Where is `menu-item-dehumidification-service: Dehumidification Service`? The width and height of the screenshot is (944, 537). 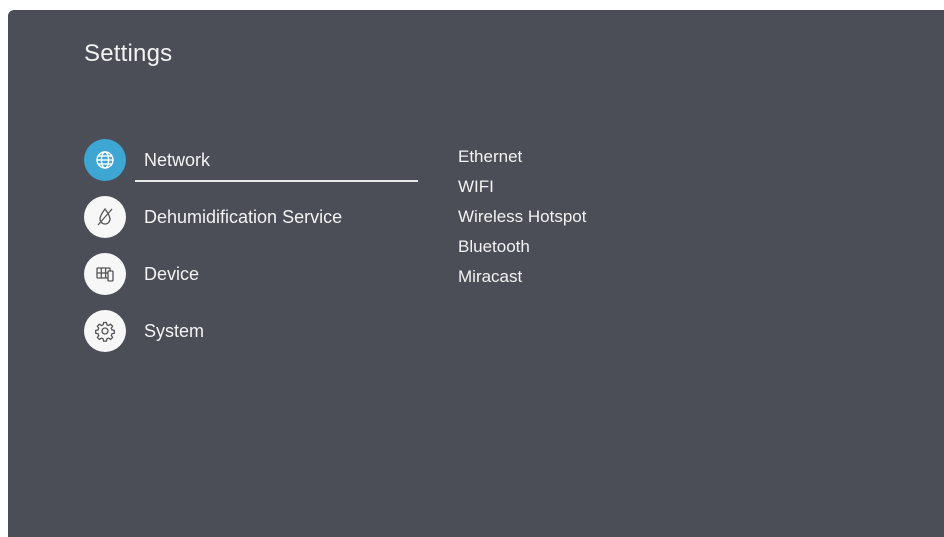 menu-item-dehumidification-service: Dehumidification Service is located at coordinates (251, 224).